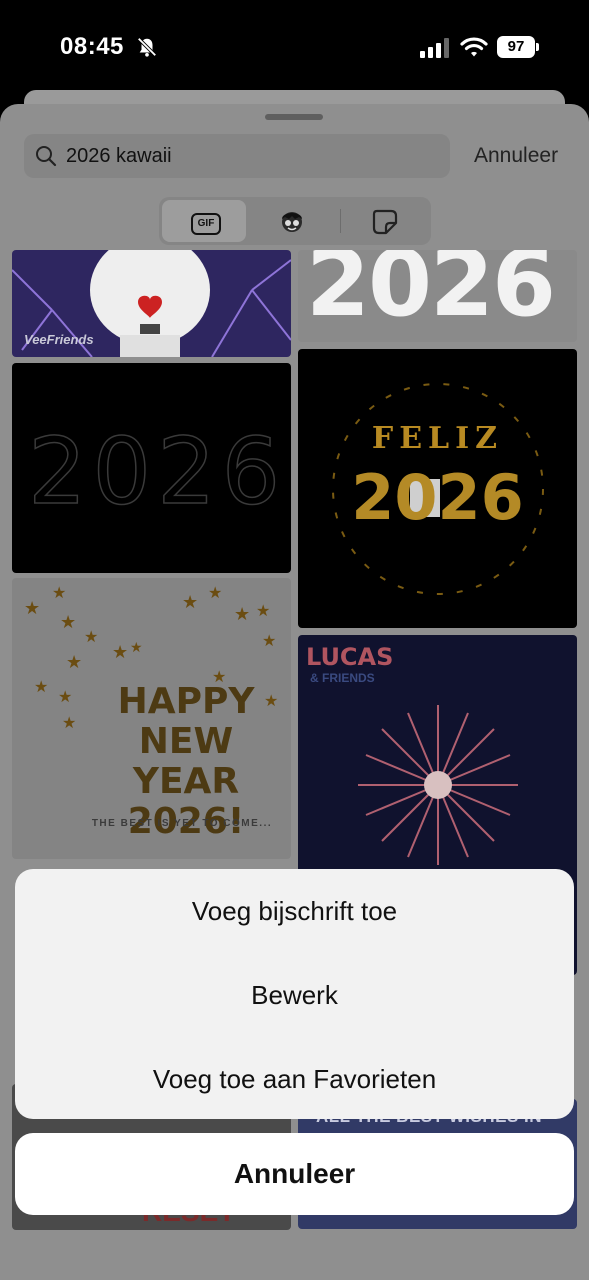 This screenshot has height=1280, width=589. I want to click on search-cancel-button: Annuleer, so click(516, 156).